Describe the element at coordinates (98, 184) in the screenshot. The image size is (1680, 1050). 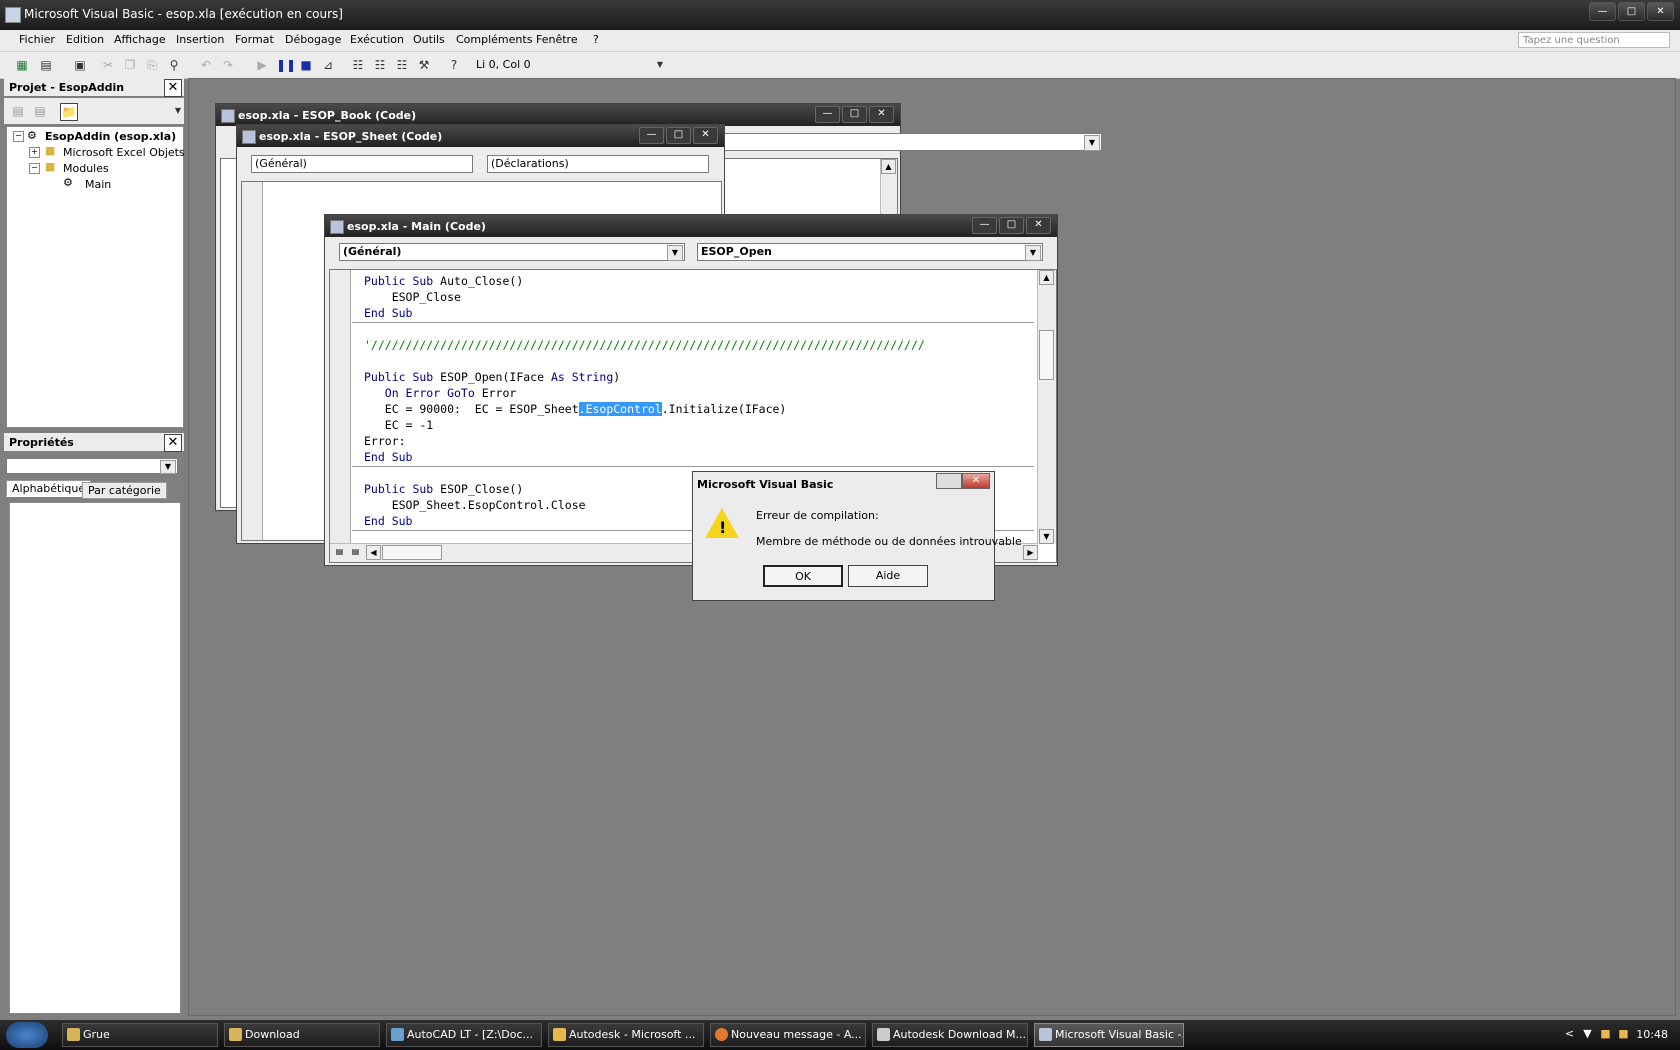
I see `tree-item-main: Main` at that location.